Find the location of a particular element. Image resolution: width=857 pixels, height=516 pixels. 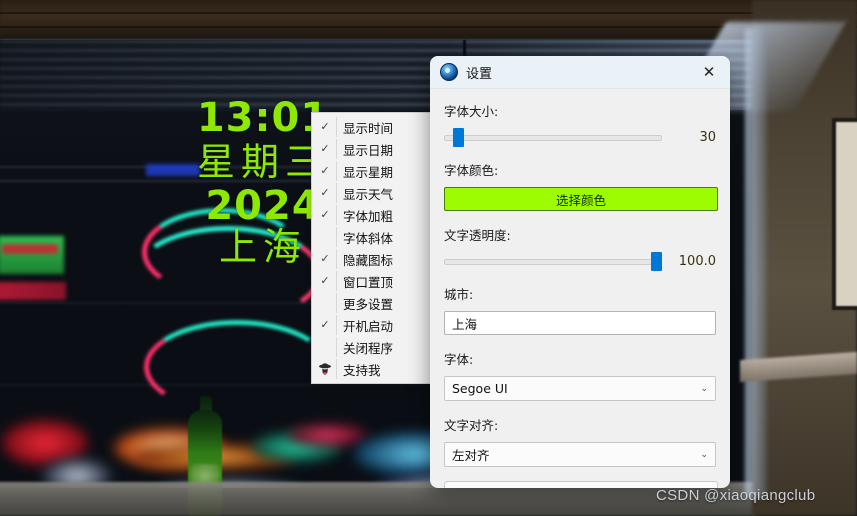

menu-item-show-time: ✓ 显示时间 is located at coordinates (371, 127).